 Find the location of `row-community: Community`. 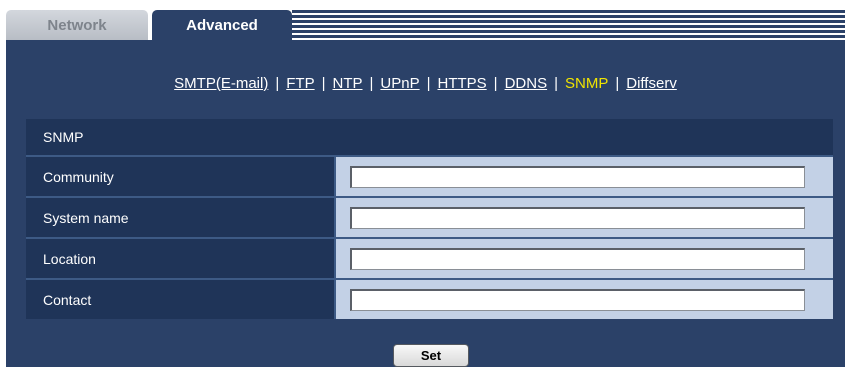

row-community: Community is located at coordinates (429, 177).